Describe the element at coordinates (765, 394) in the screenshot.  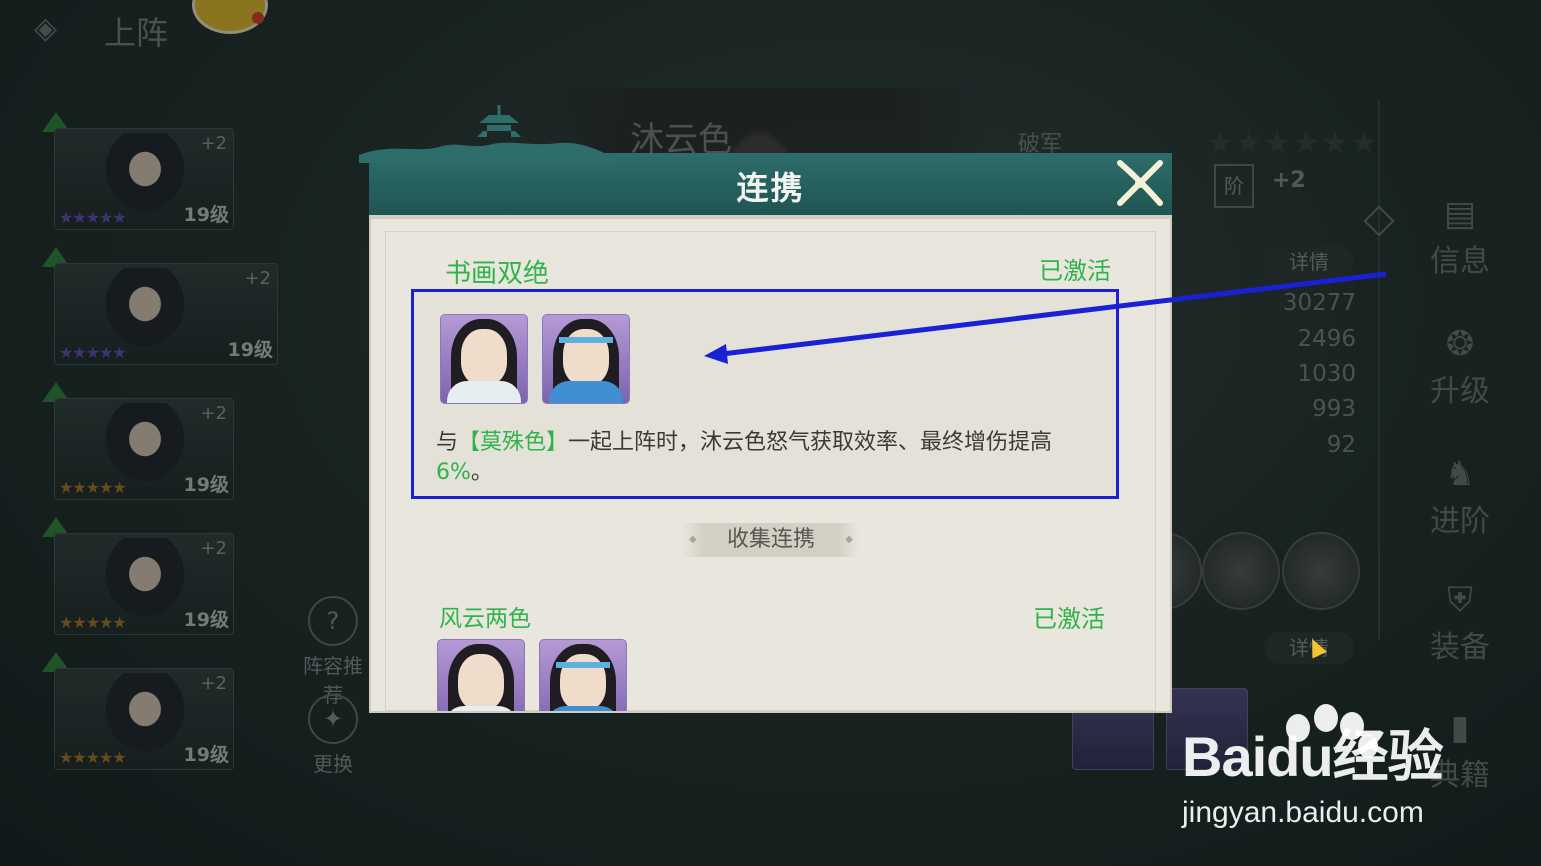
I see `combo-card: 与【莫殊色】一起上阵时，沐云色怒气获取效率、最终增伤提高 6%。` at that location.